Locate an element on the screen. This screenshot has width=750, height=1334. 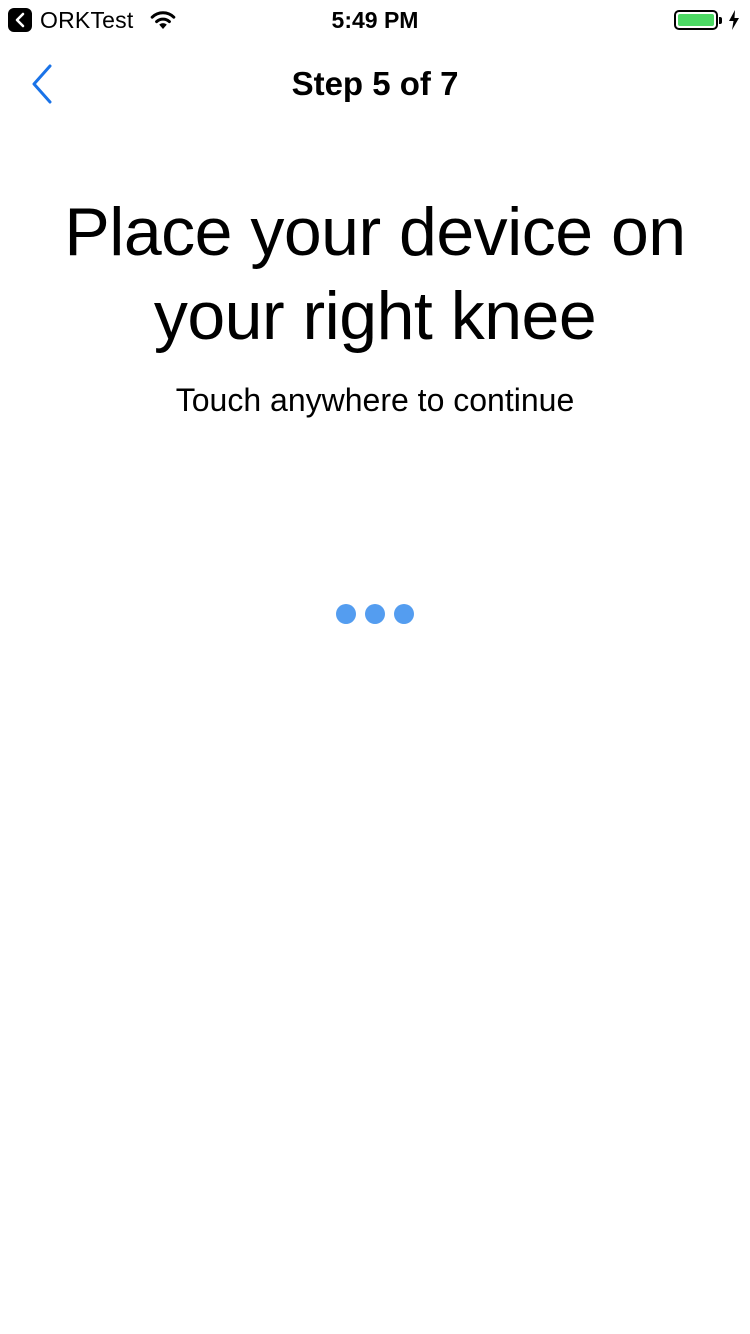
status-time: 5:49 PM is located at coordinates (375, 20).